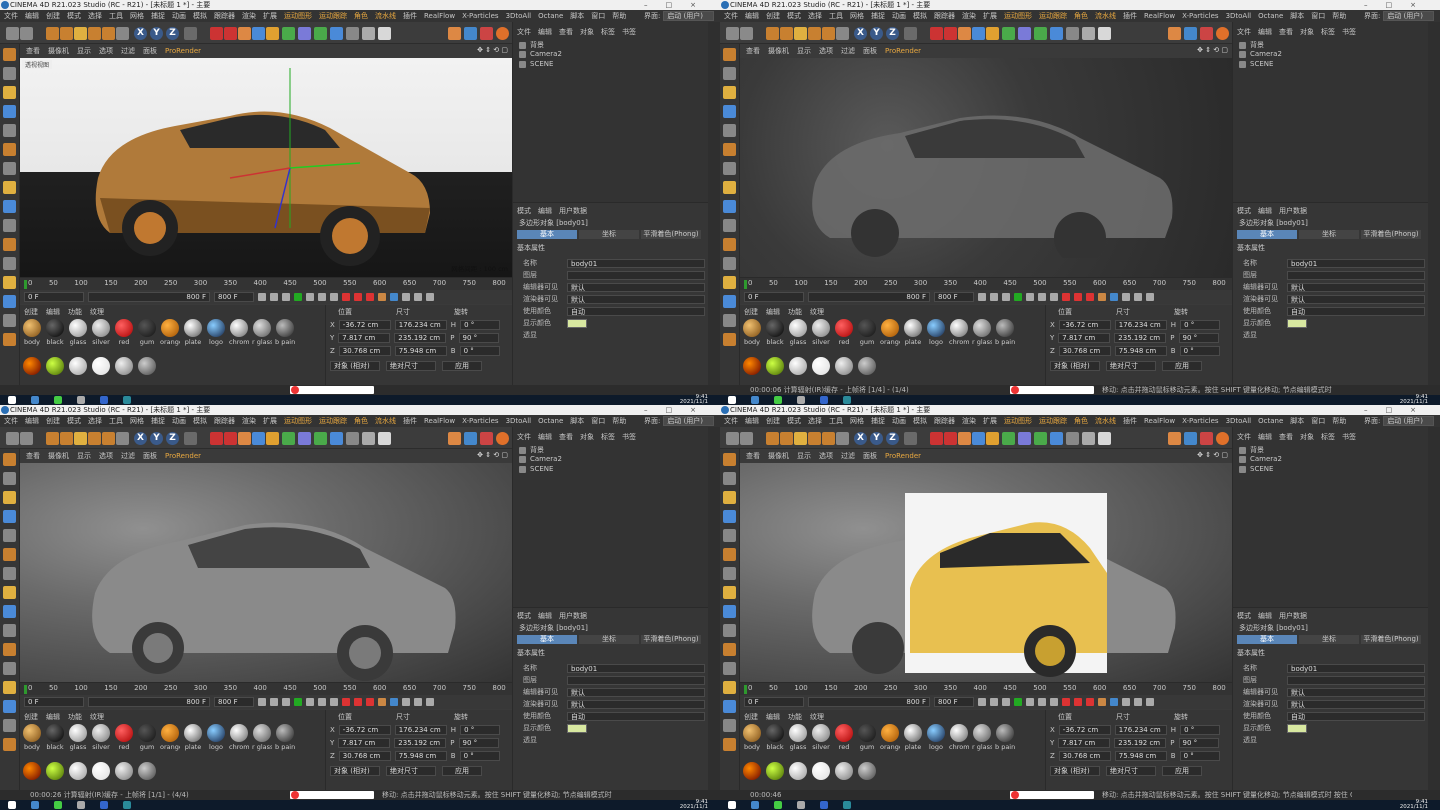 The width and height of the screenshot is (1440, 810). I want to click on menu-item: 工具, so click(836, 16).